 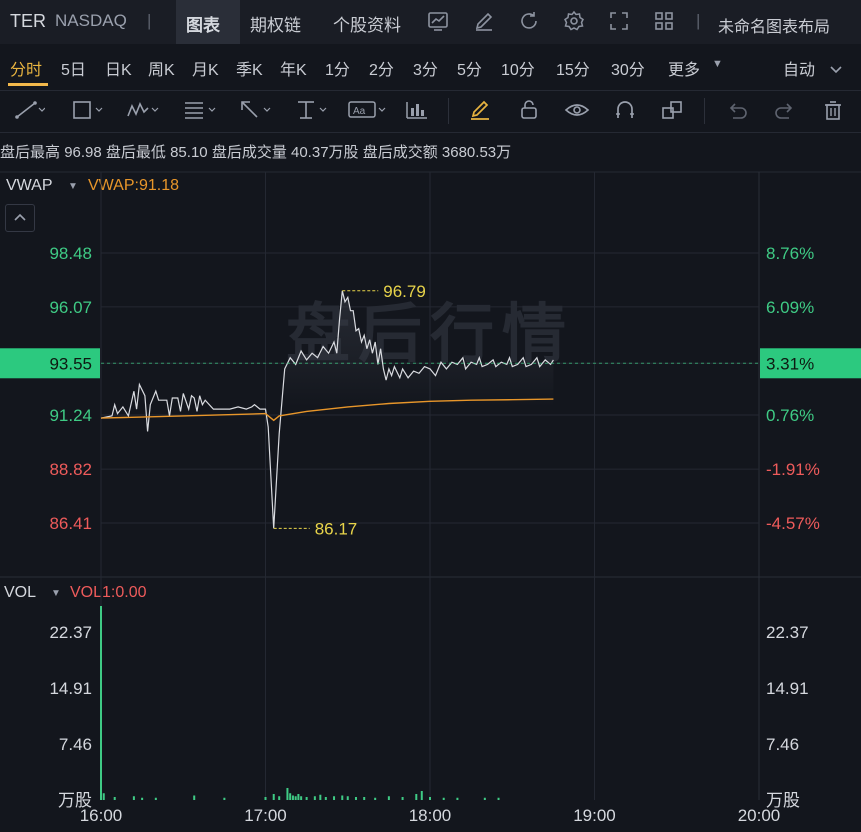 What do you see at coordinates (787, 688) in the screenshot?
I see `vol-y-tick-right: 14.91` at bounding box center [787, 688].